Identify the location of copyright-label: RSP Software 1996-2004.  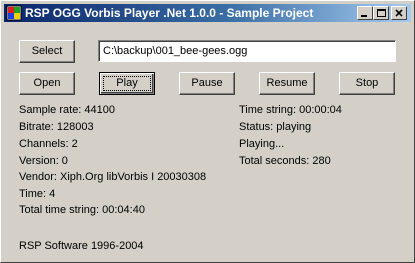
(81, 246).